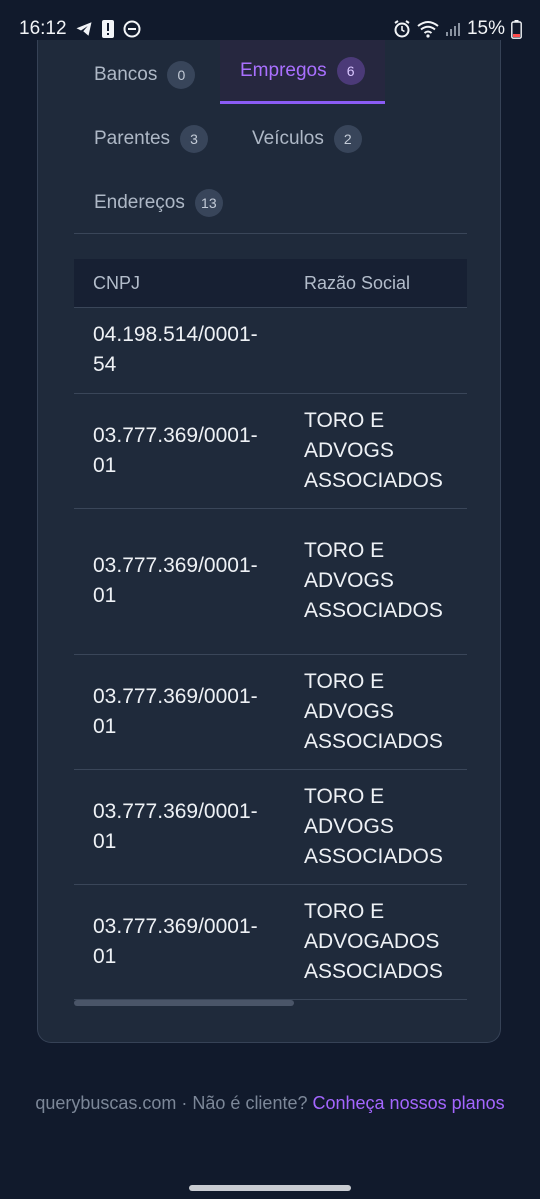  What do you see at coordinates (84, 29) in the screenshot?
I see `telegram-icon` at bounding box center [84, 29].